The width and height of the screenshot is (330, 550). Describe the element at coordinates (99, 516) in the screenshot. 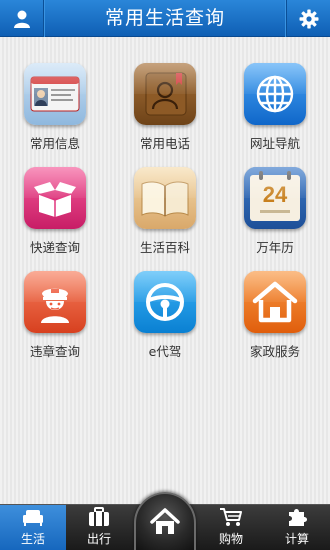

I see `suitcase-icon` at that location.